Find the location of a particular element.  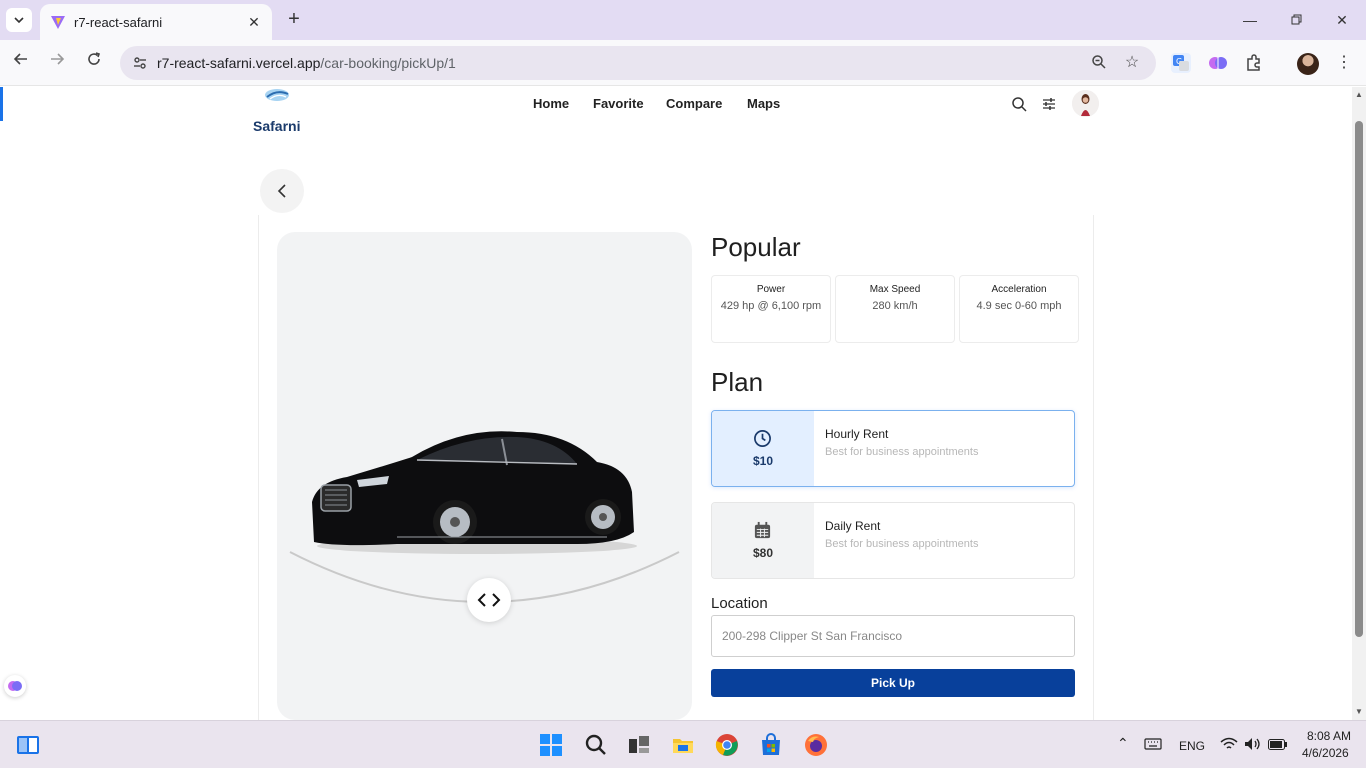

close-window-button: ✕ is located at coordinates (1342, 20).